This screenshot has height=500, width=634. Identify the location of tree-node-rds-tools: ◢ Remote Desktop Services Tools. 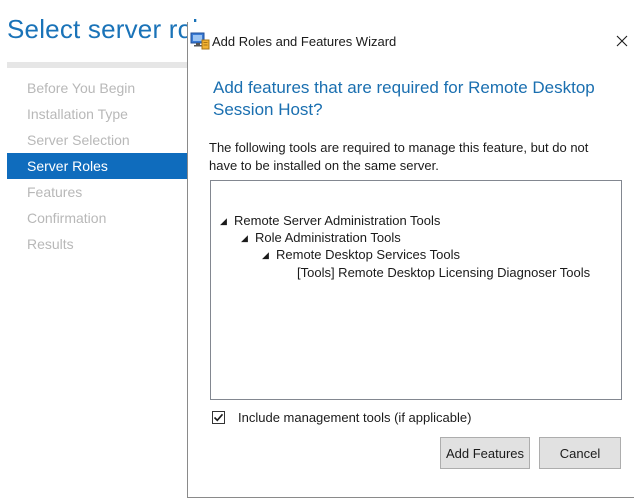
(361, 255).